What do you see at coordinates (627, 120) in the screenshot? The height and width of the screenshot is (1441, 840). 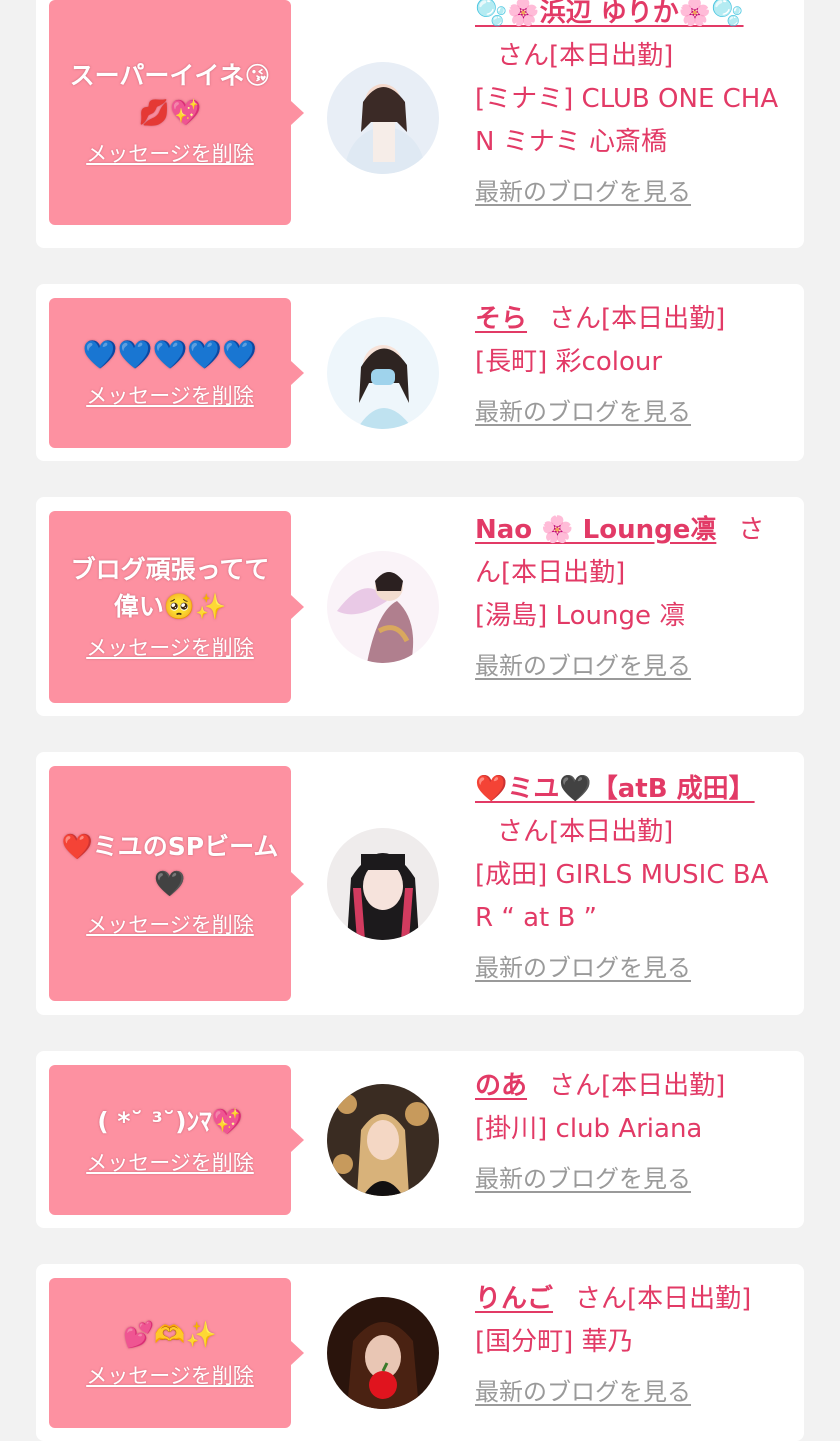 I see `shop-area: [ミナミ] CLUB ONE CHAN ミナミ 心斎橋` at bounding box center [627, 120].